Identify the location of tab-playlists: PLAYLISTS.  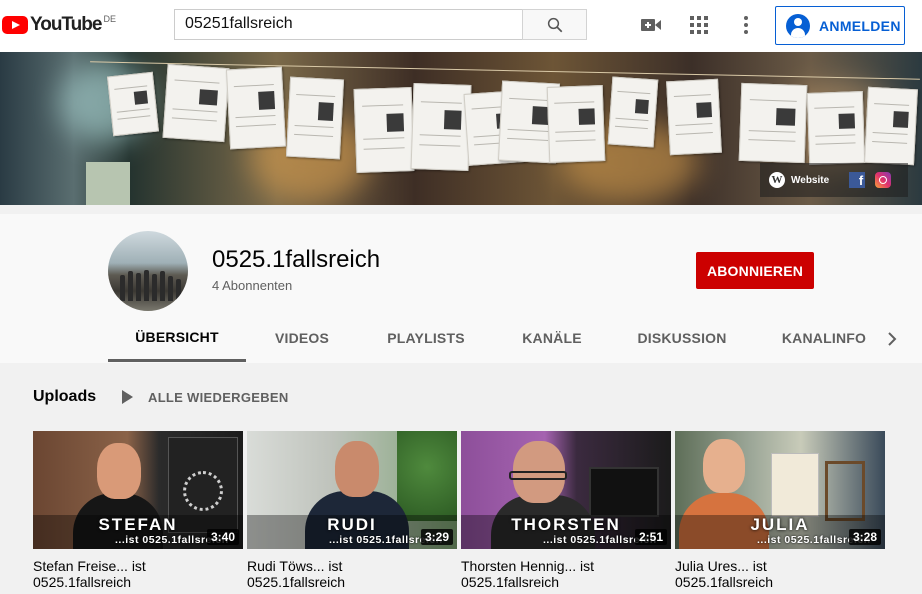
(426, 338).